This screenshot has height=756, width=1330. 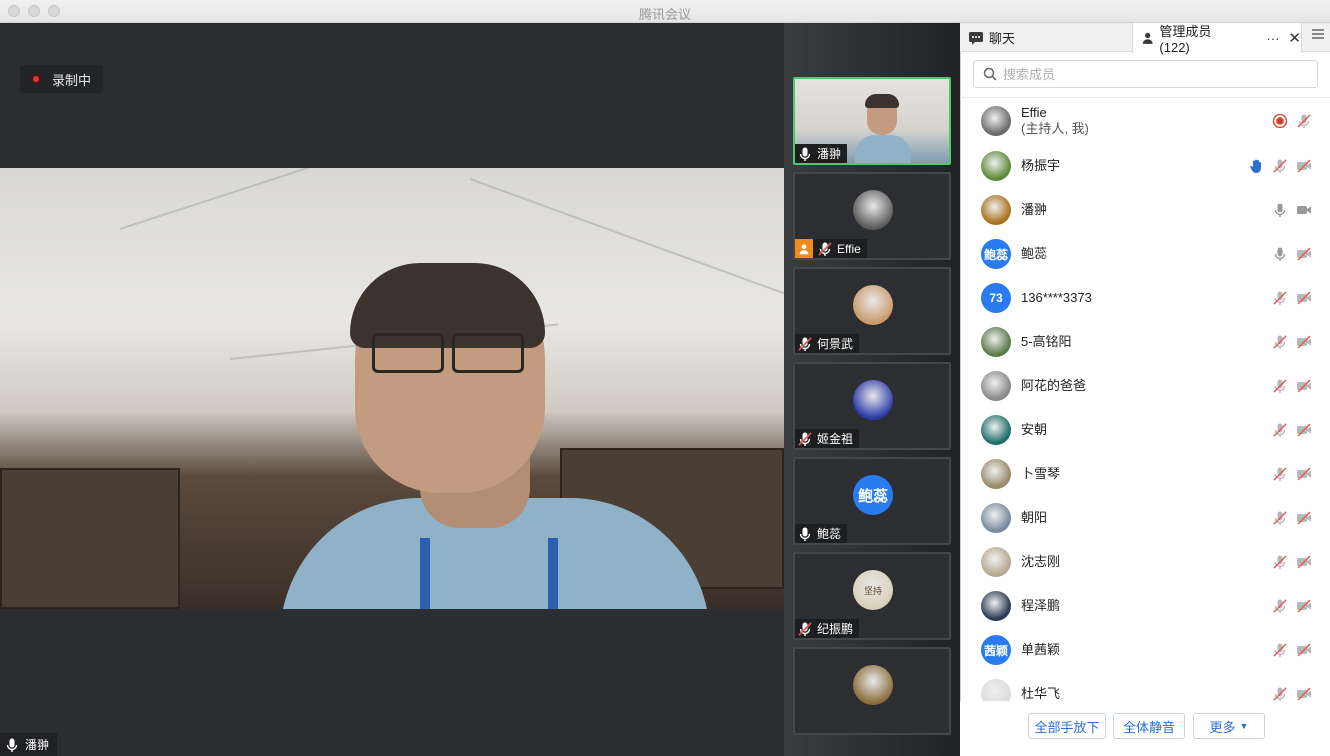 I want to click on gallery-tile: 姬金祖, so click(x=872, y=406).